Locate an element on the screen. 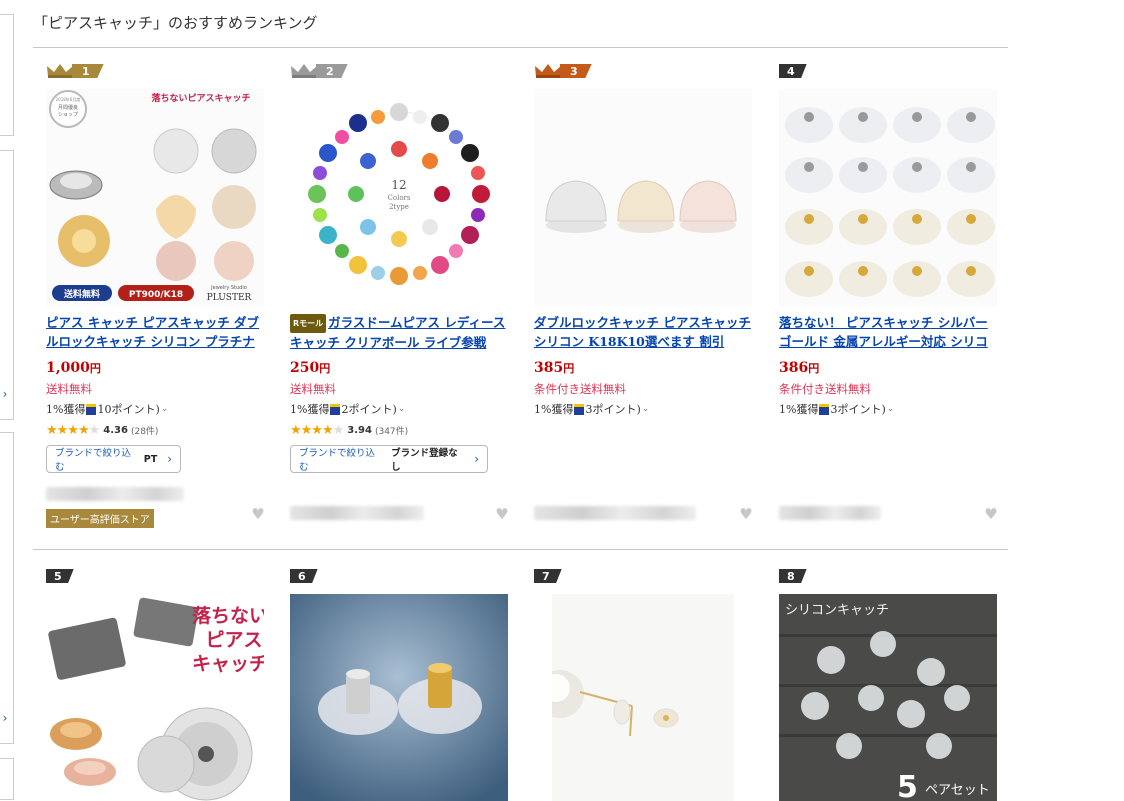 This screenshot has width=1124, height=801. svg-text: 月間優良 is located at coordinates (68, 107).